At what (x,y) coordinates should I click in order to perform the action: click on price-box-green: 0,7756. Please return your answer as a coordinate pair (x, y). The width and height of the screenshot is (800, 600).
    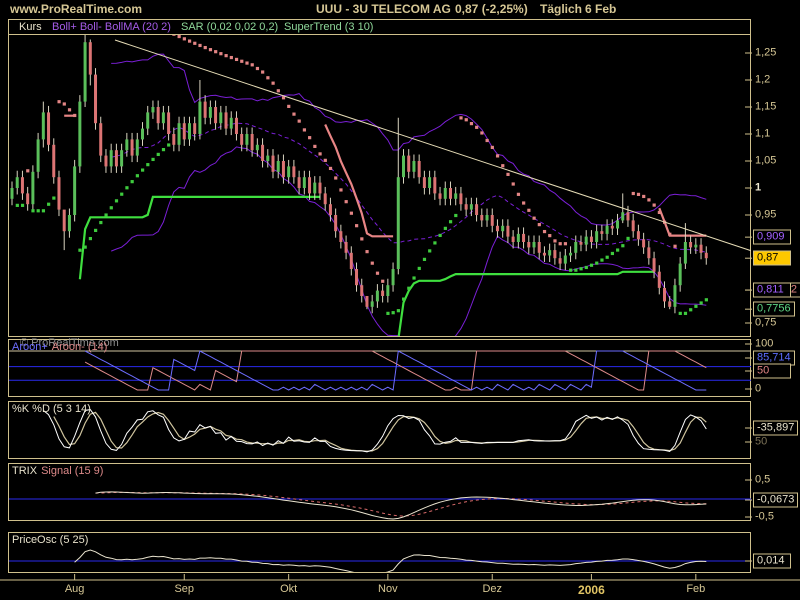
    Looking at the image, I should click on (774, 309).